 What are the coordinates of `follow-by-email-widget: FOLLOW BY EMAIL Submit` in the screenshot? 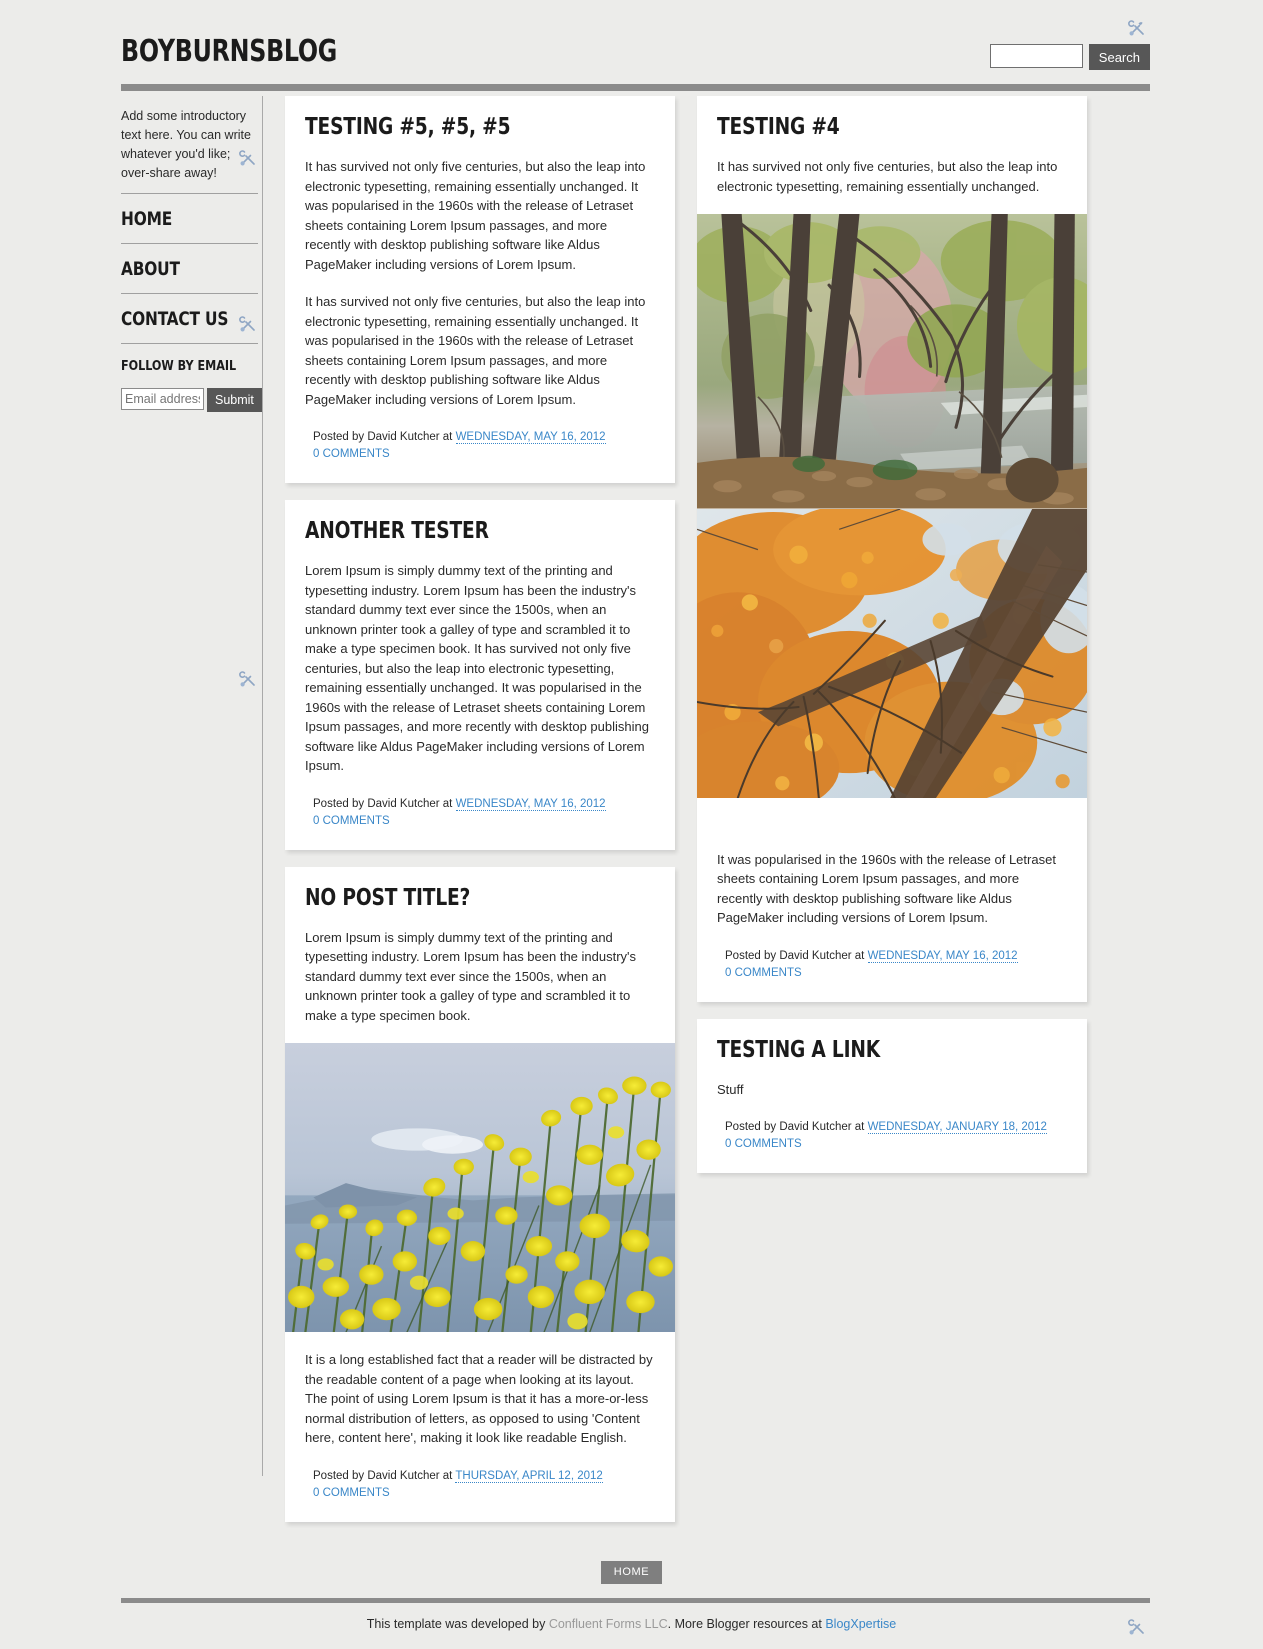 It's located at (191, 515).